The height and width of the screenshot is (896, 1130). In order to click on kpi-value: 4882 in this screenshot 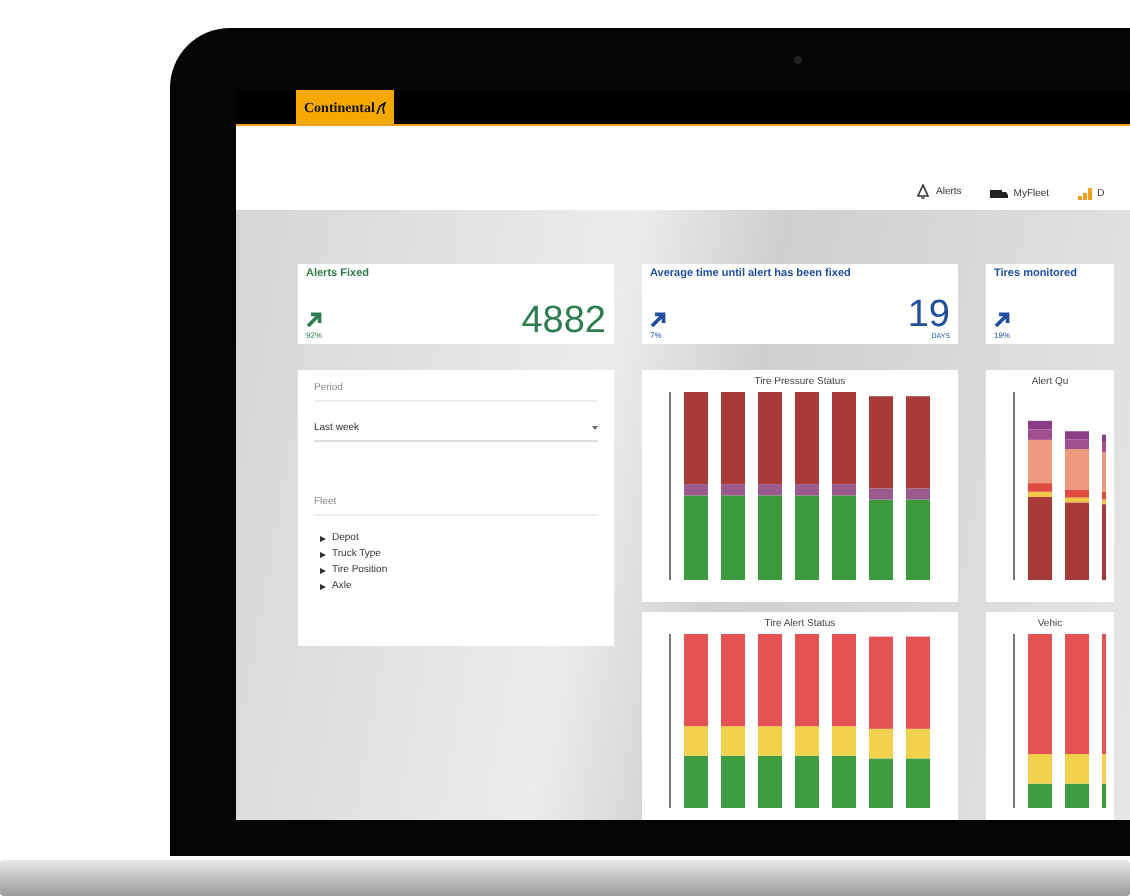, I will do `click(563, 321)`.